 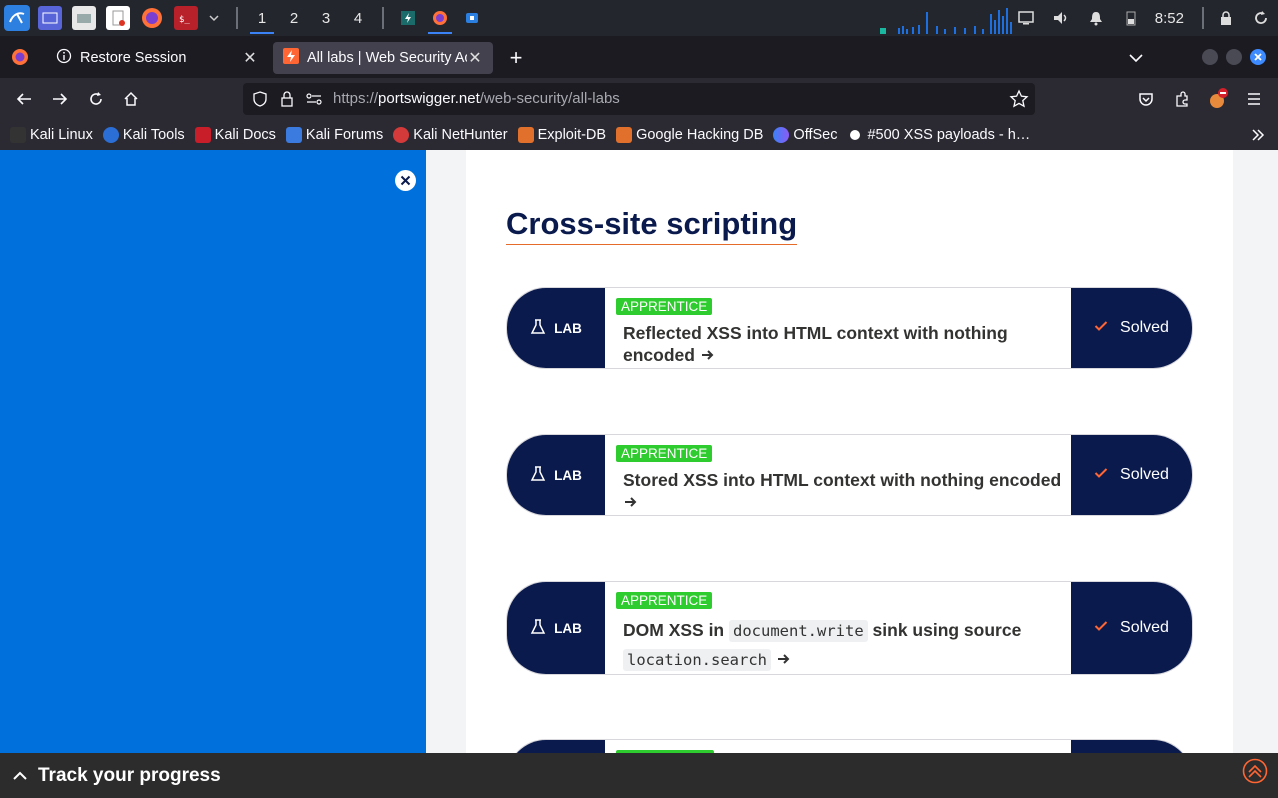 I want to click on tab-restore-session: Restore Session ✕, so click(x=157, y=58).